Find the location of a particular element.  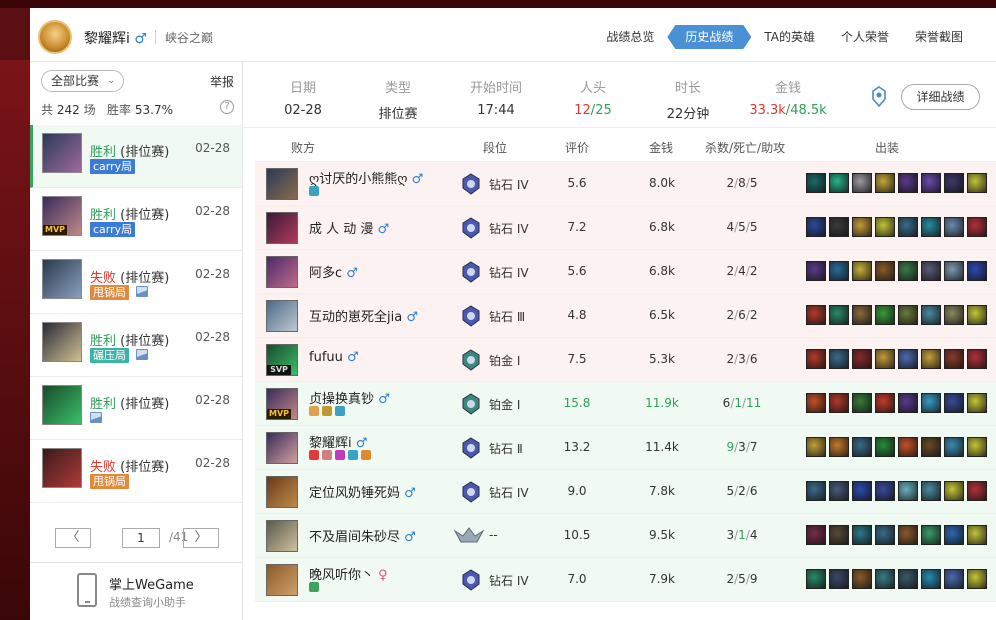

player-champion-avatar: SVP is located at coordinates (282, 360).